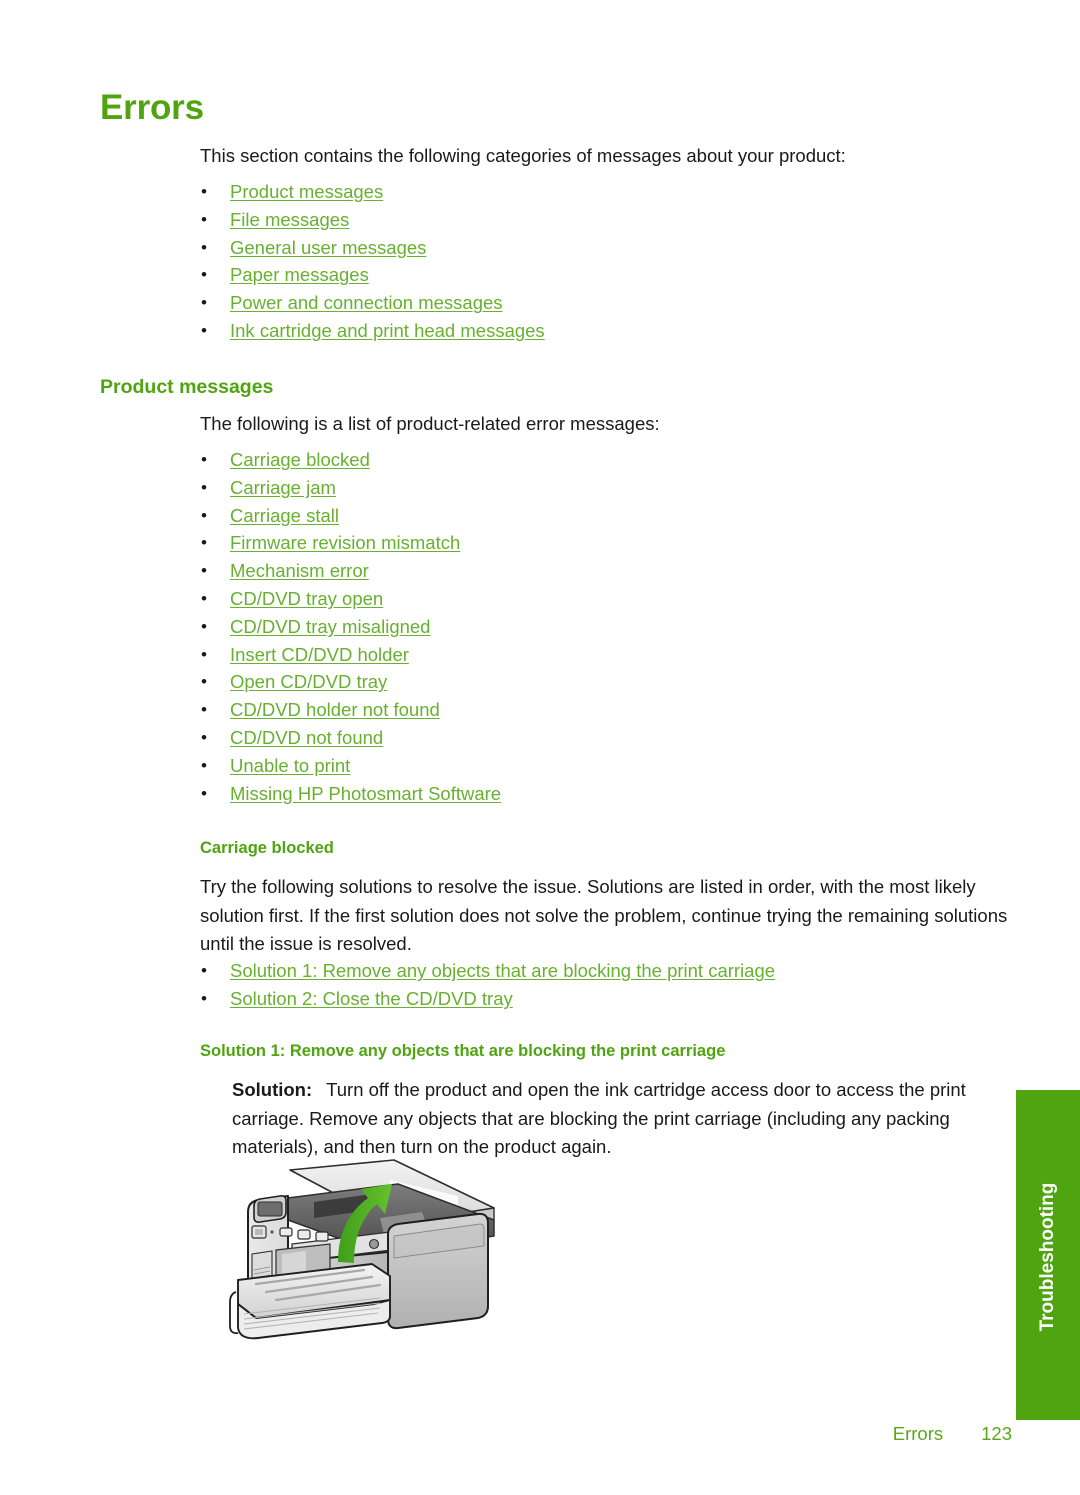  Describe the element at coordinates (613, 599) in the screenshot. I see `list-item: • CD/DVD tray open` at that location.